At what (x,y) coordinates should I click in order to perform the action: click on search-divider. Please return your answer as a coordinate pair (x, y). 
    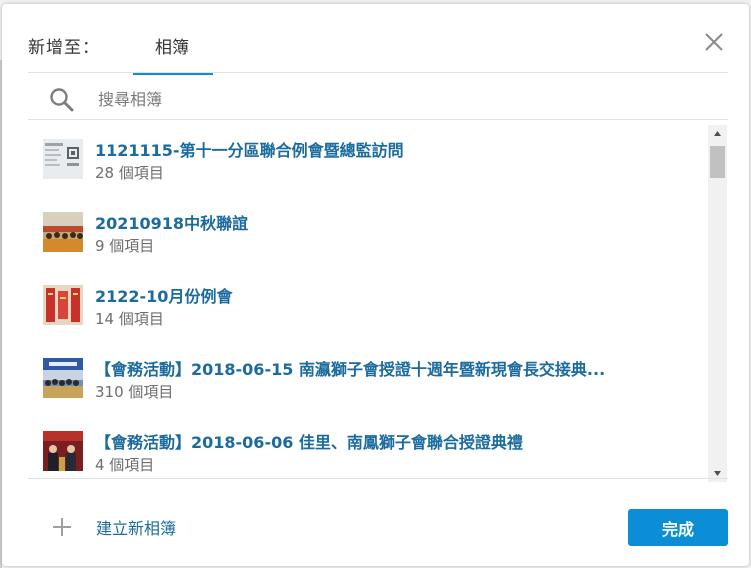
    Looking at the image, I should click on (378, 119).